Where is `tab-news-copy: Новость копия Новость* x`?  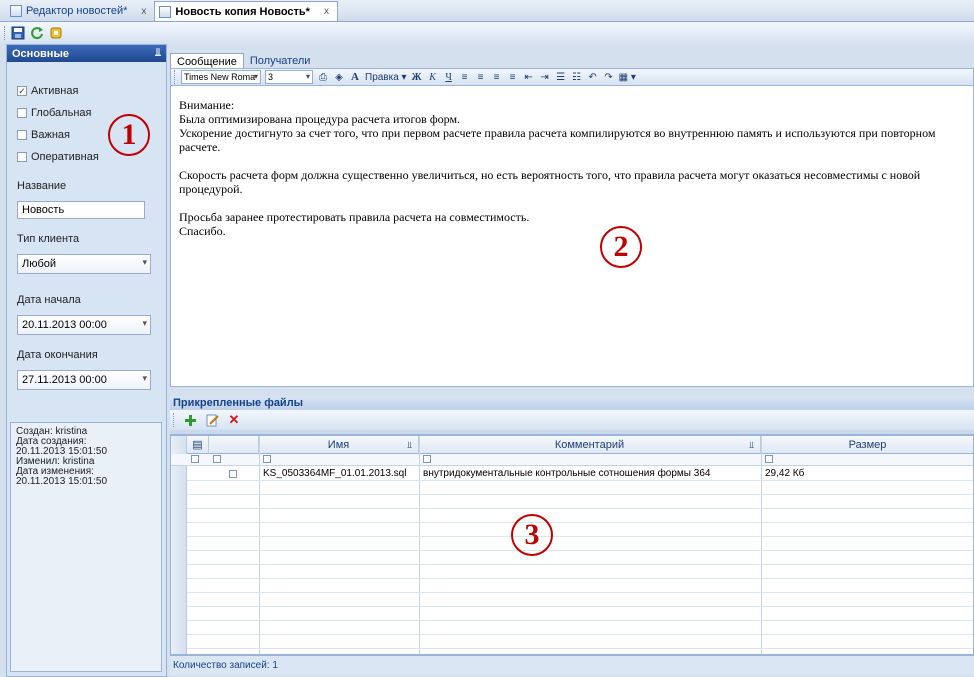 tab-news-copy: Новость копия Новость* x is located at coordinates (246, 11).